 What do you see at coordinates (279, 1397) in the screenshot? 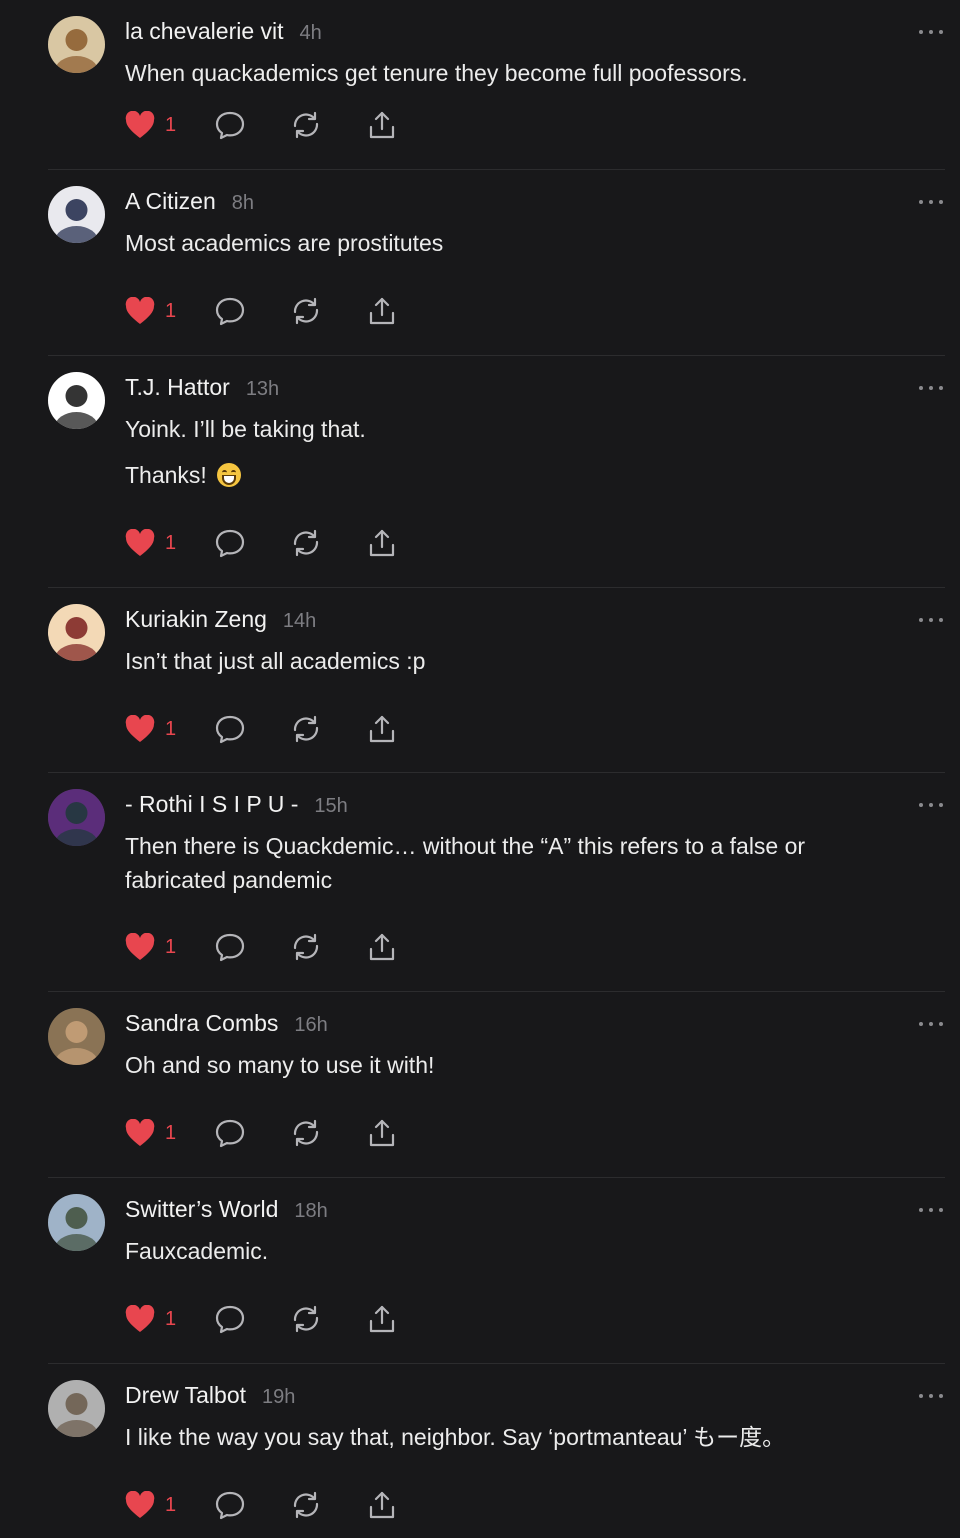
I see `timestamp: 19h` at bounding box center [279, 1397].